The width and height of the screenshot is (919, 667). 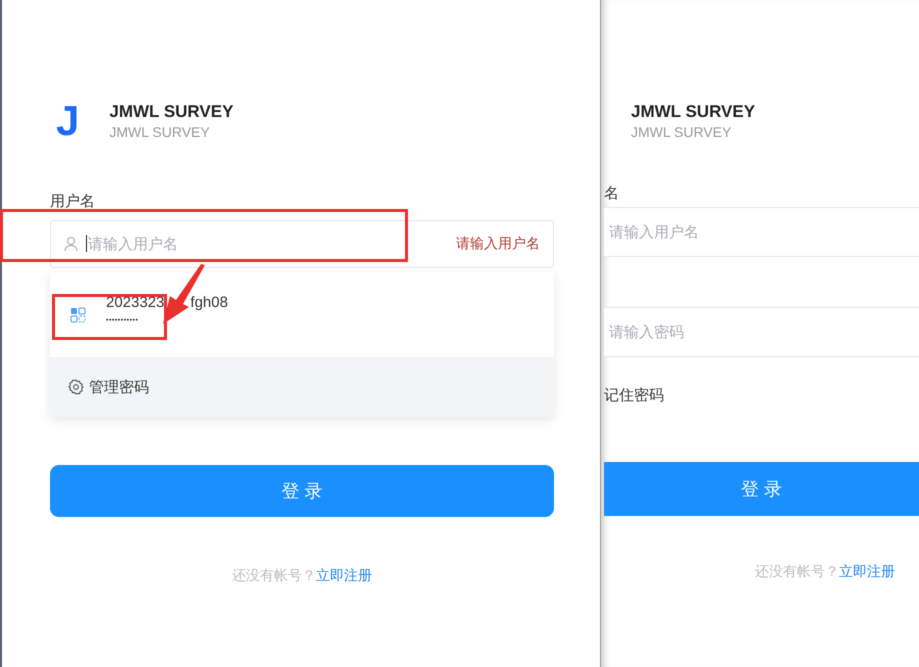 What do you see at coordinates (209, 302) in the screenshot?
I see `account-name: fgh08` at bounding box center [209, 302].